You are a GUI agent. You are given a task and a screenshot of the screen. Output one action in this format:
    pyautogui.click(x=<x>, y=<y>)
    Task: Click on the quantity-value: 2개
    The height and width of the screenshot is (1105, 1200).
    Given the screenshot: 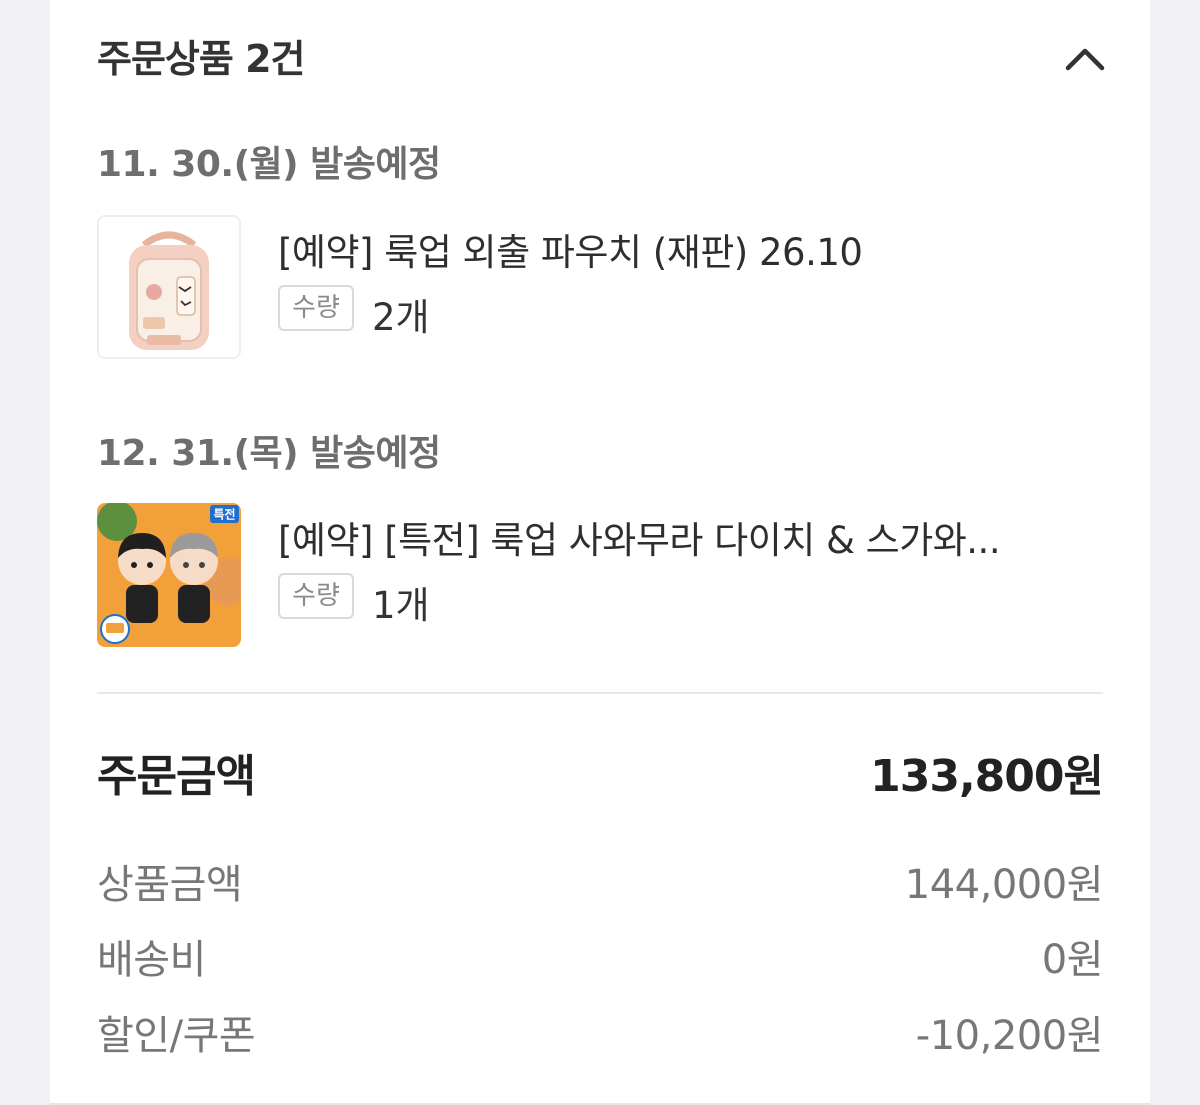 What is the action you would take?
    pyautogui.click(x=401, y=317)
    